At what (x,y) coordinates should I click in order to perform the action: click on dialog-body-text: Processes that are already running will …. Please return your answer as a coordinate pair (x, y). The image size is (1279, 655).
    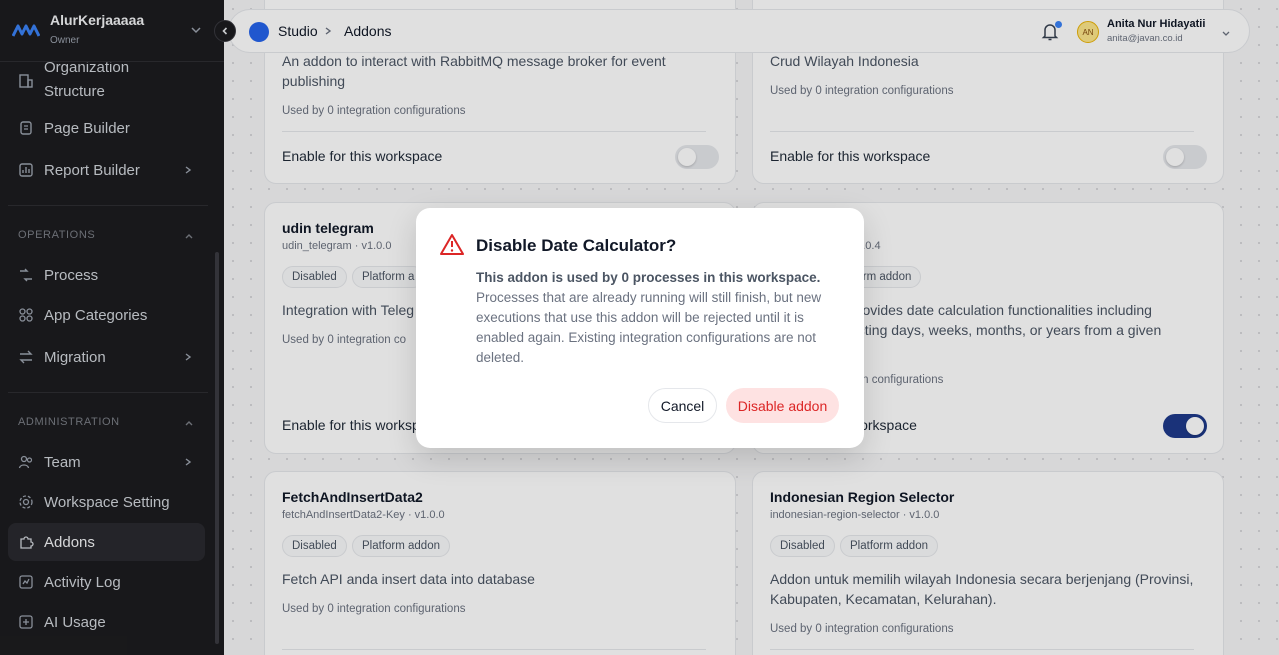
    Looking at the image, I should click on (649, 327).